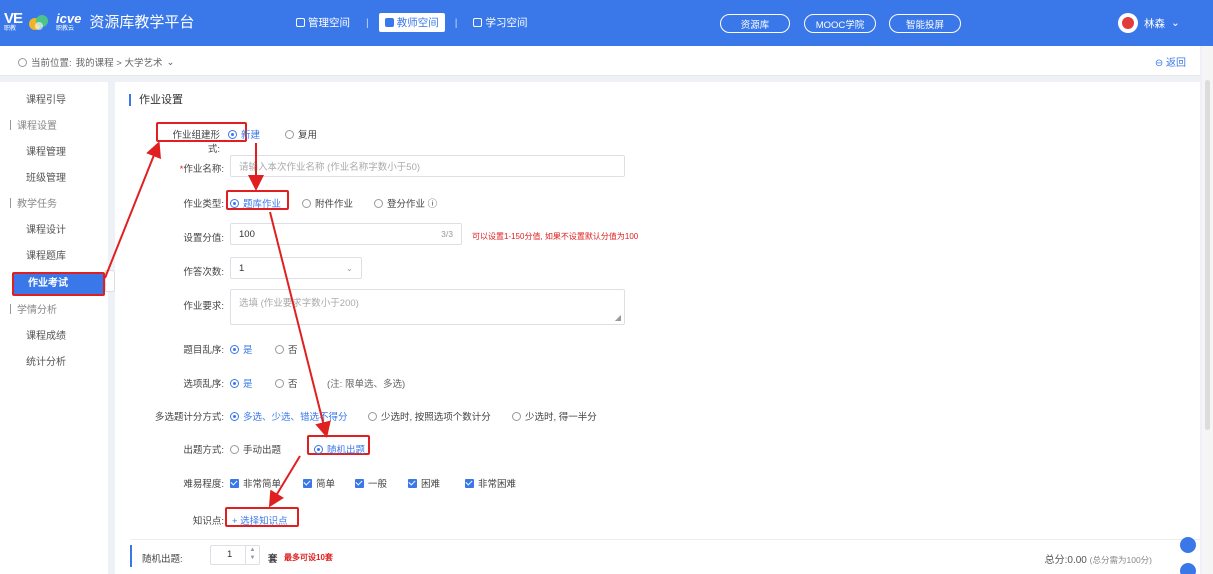 The height and width of the screenshot is (574, 1213). I want to click on logo: VE 职教 icve 职教云 资源库教学平台, so click(99, 22).